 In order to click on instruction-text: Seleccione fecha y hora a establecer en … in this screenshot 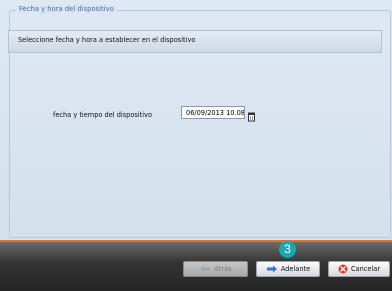, I will do `click(107, 40)`.